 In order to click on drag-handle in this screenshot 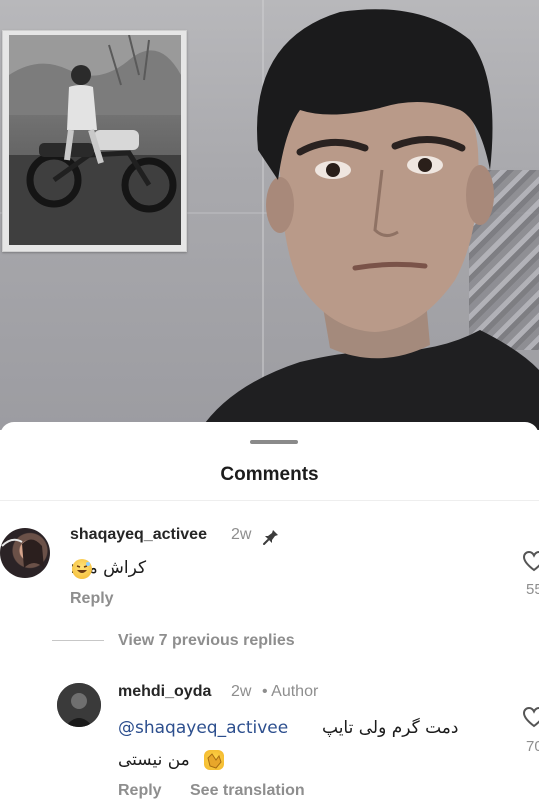, I will do `click(274, 442)`.